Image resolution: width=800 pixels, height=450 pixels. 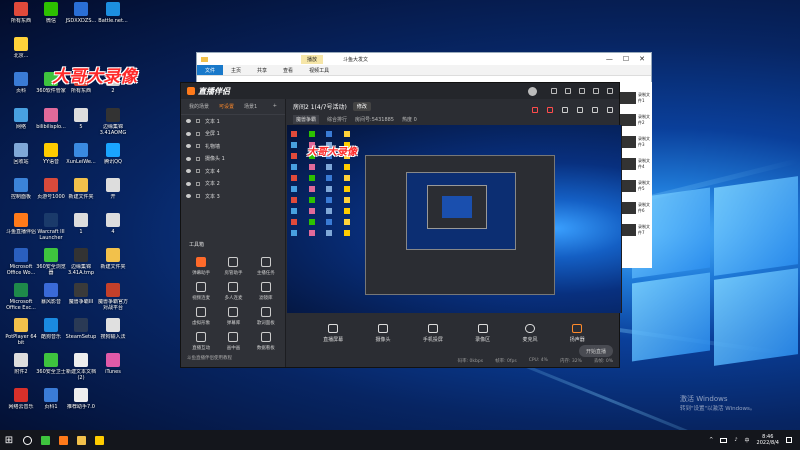 I want to click on file-label: 录制文件5, so click(x=645, y=186).